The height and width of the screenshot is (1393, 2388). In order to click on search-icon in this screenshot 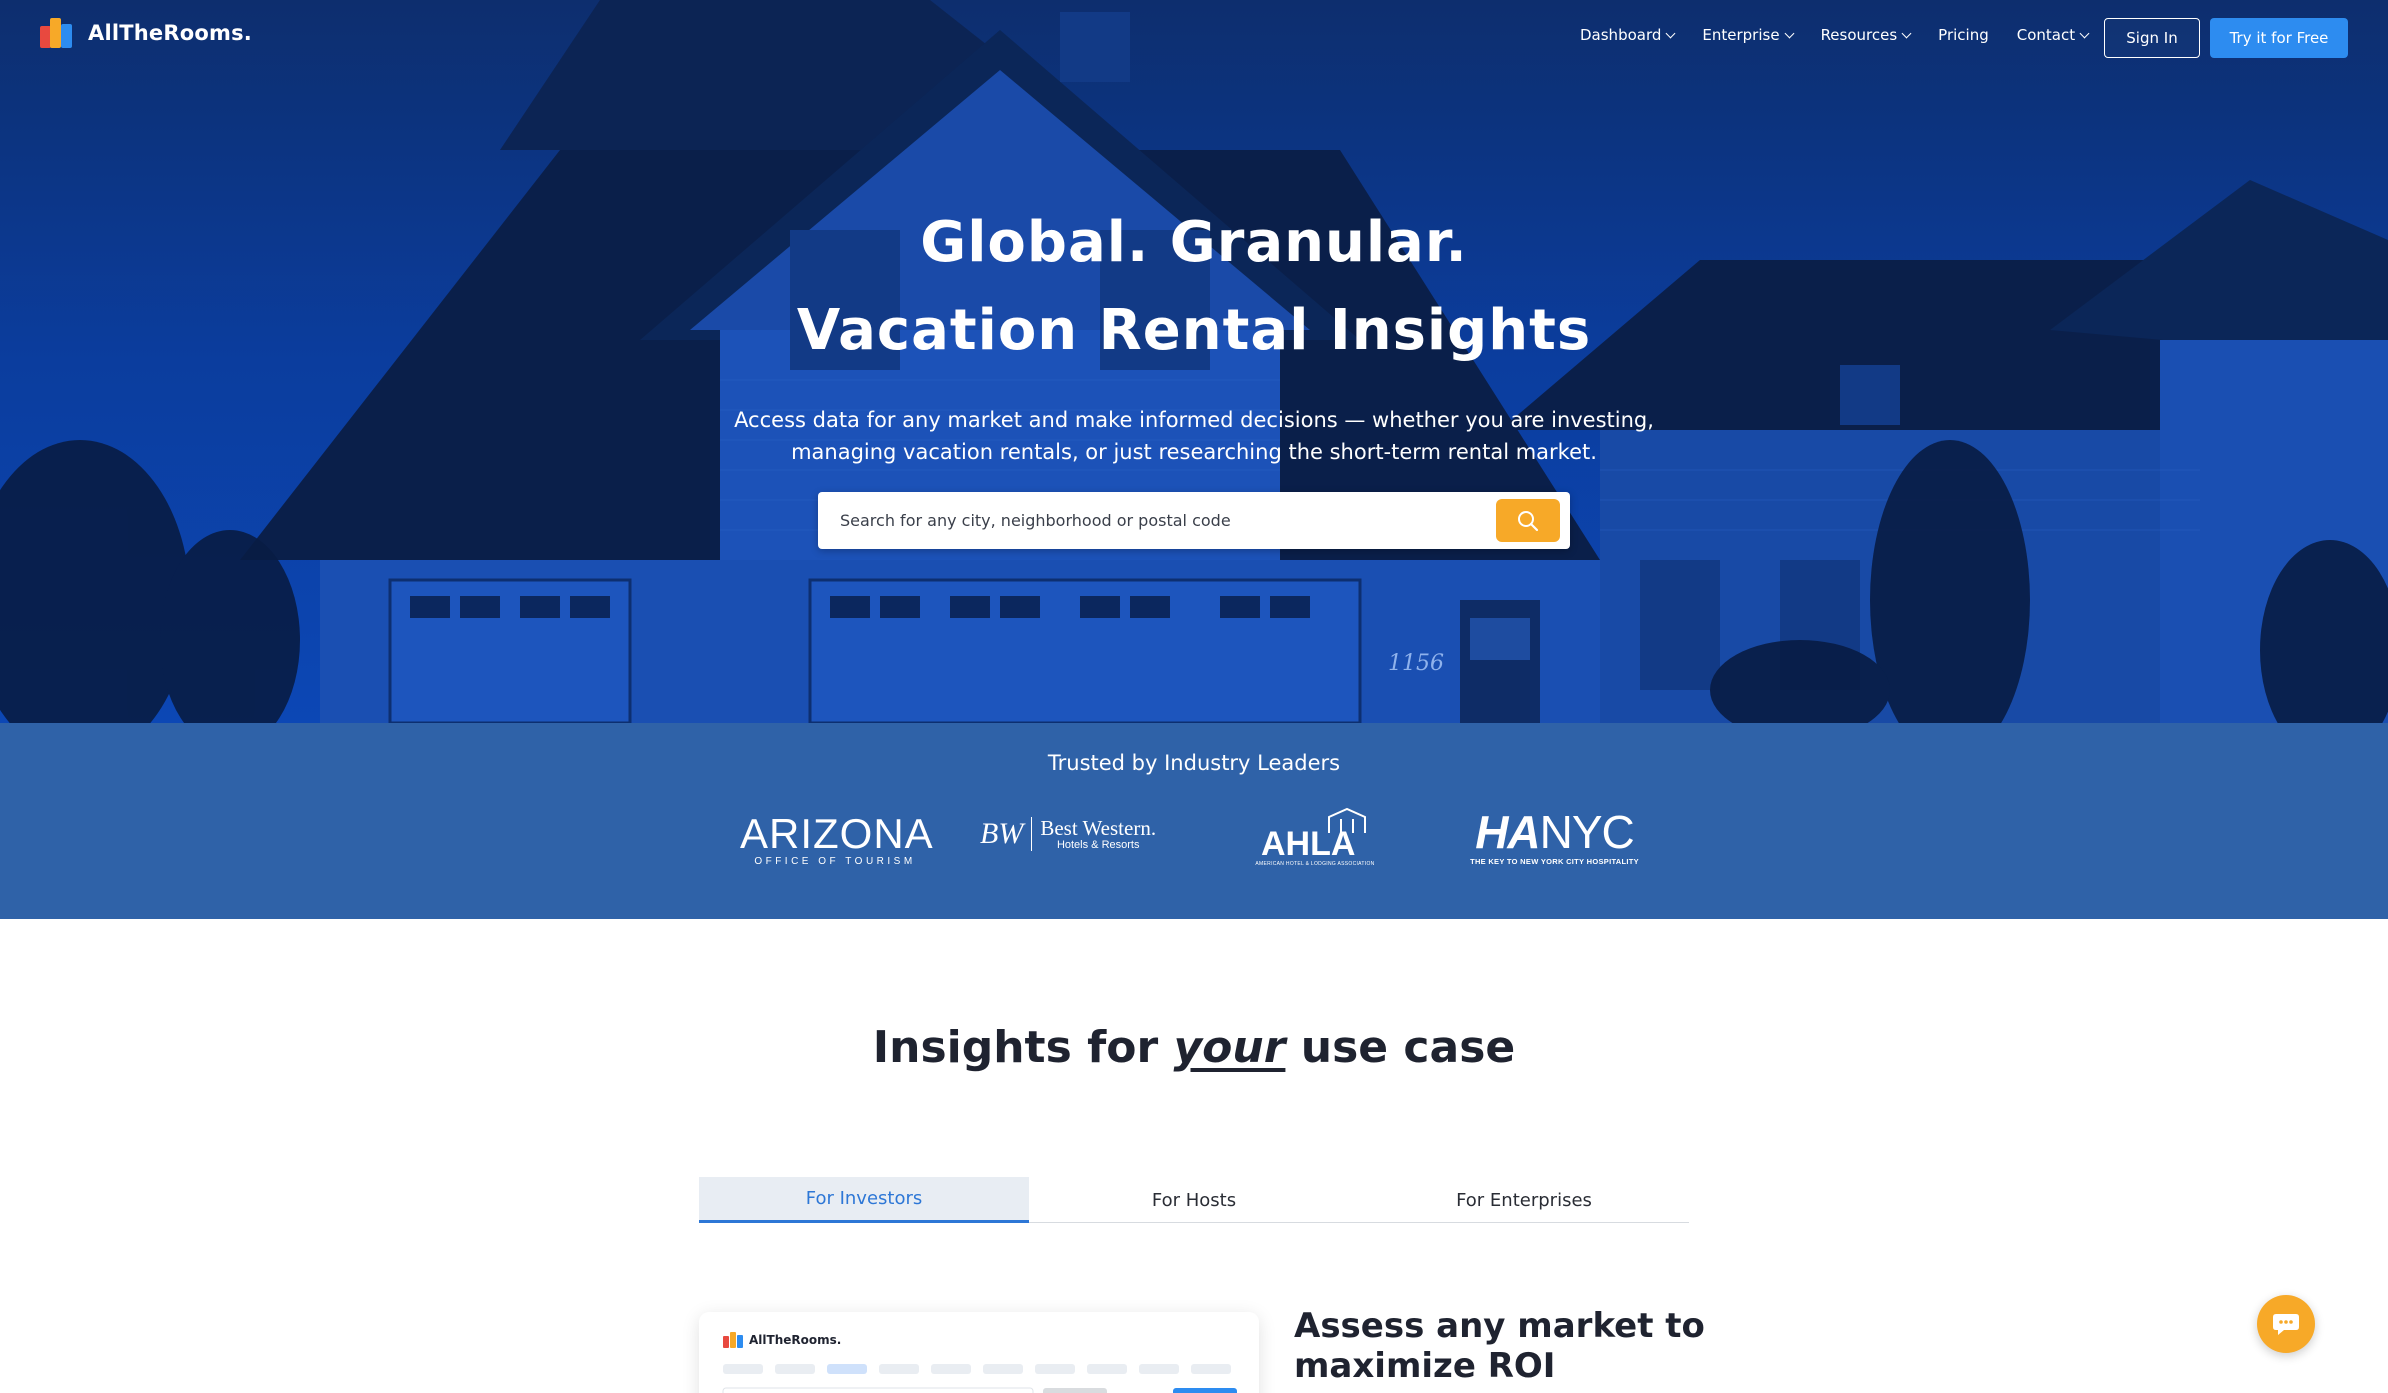, I will do `click(1528, 520)`.